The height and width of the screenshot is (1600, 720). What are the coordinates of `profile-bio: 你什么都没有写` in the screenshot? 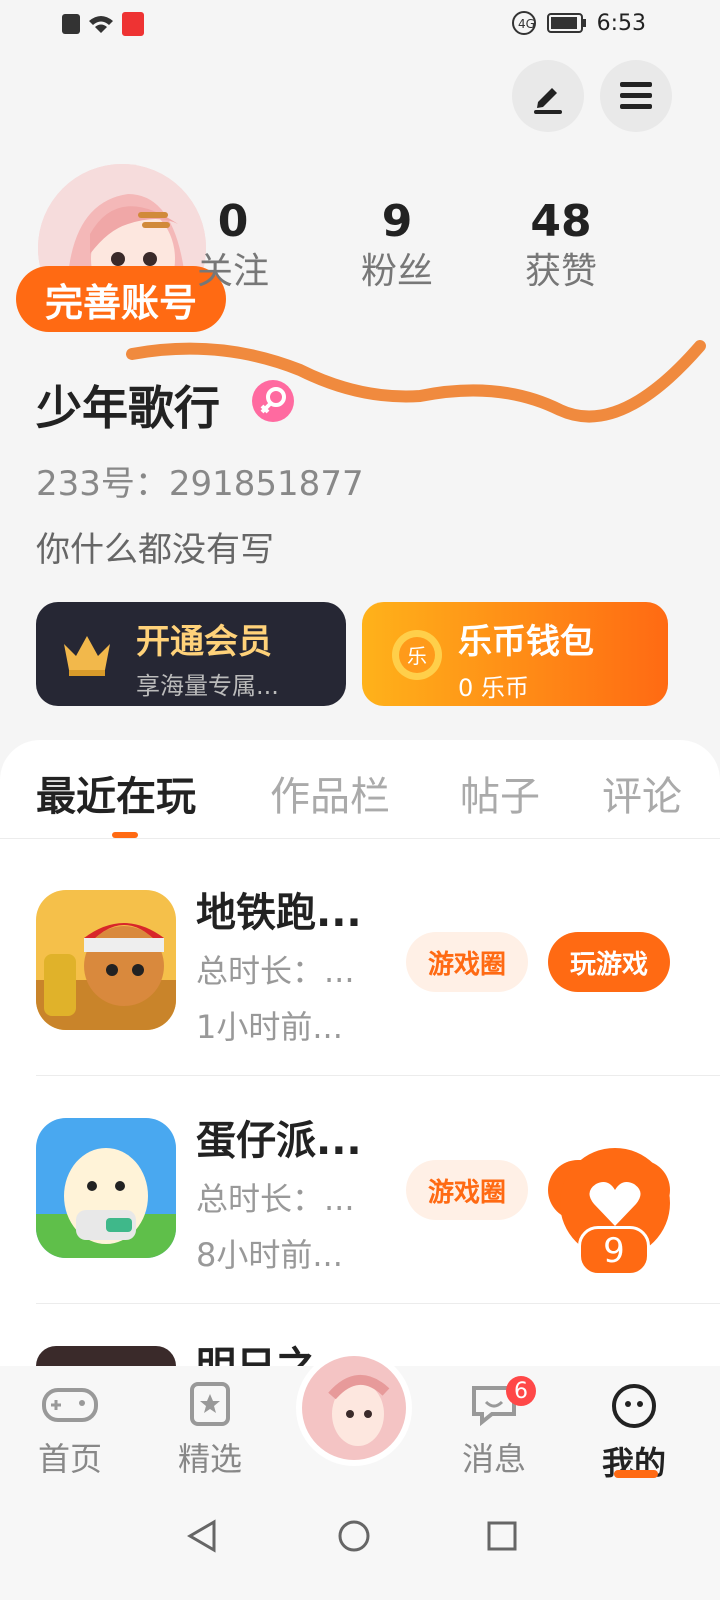 It's located at (155, 546).